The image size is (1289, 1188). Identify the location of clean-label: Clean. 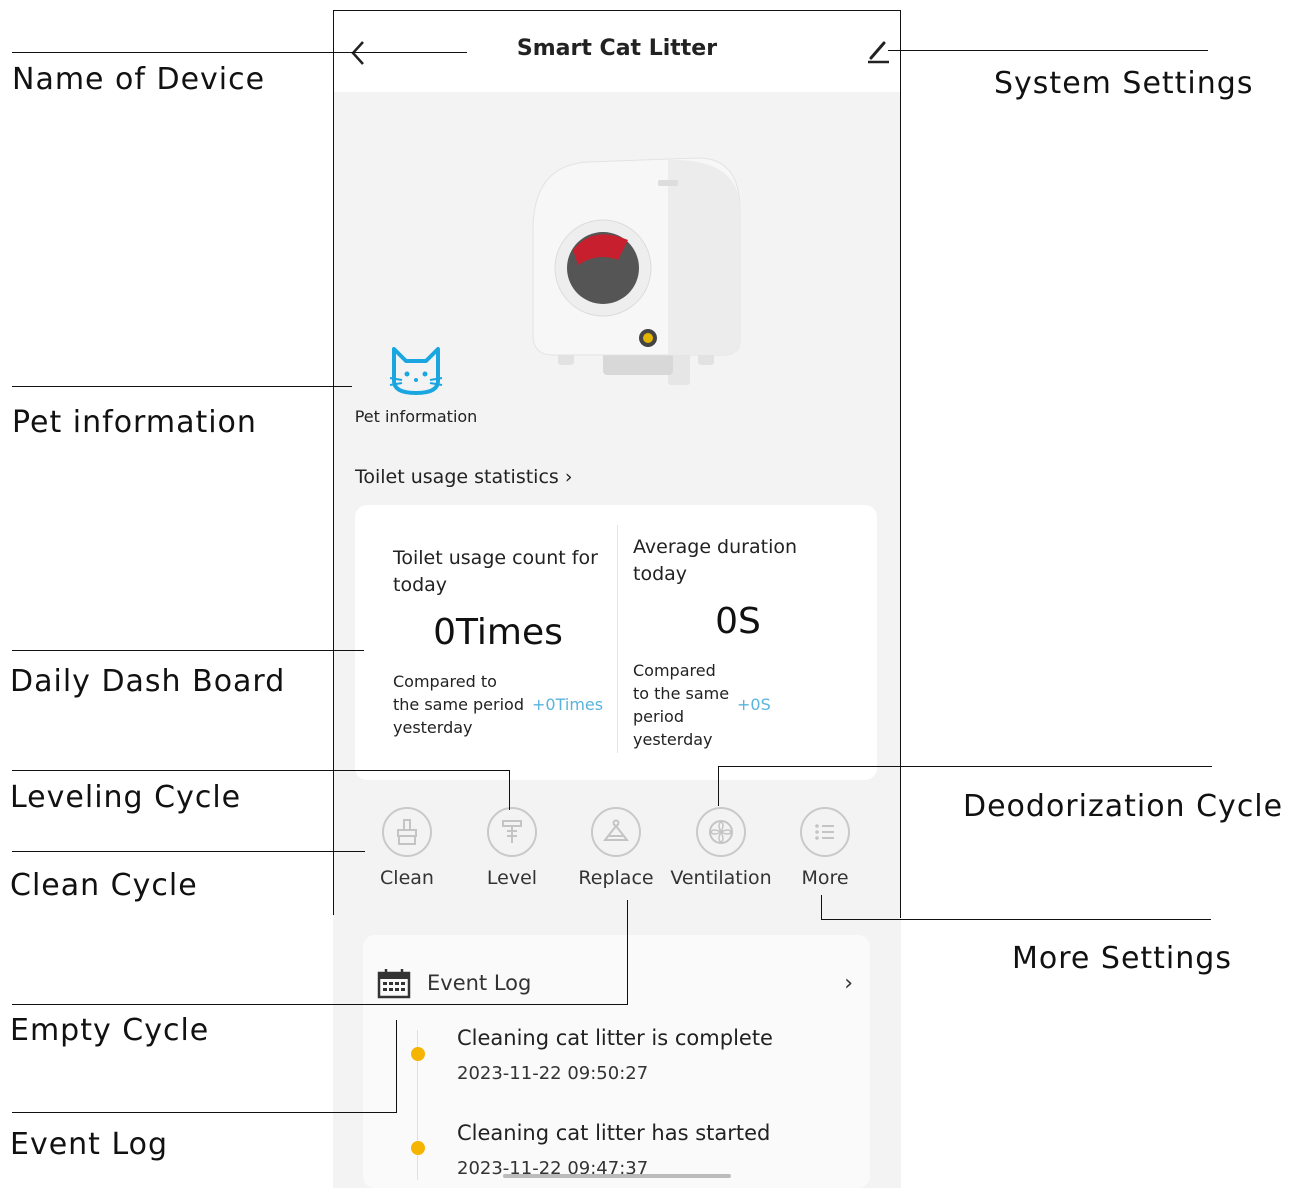
(407, 878).